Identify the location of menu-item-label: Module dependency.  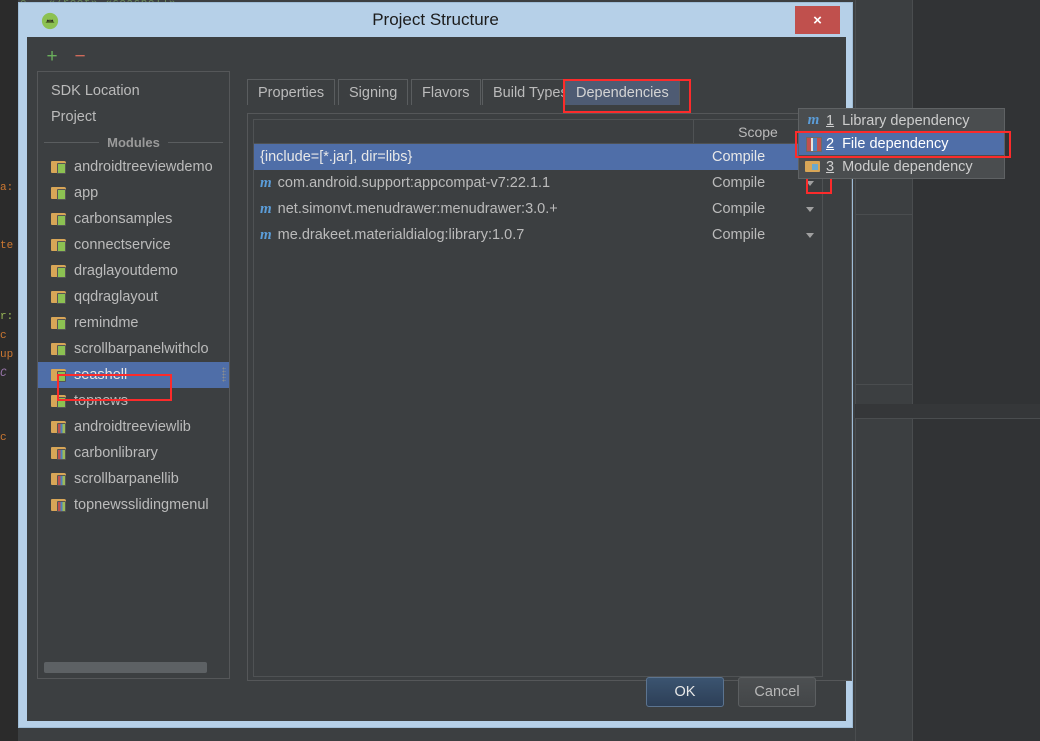
(907, 166).